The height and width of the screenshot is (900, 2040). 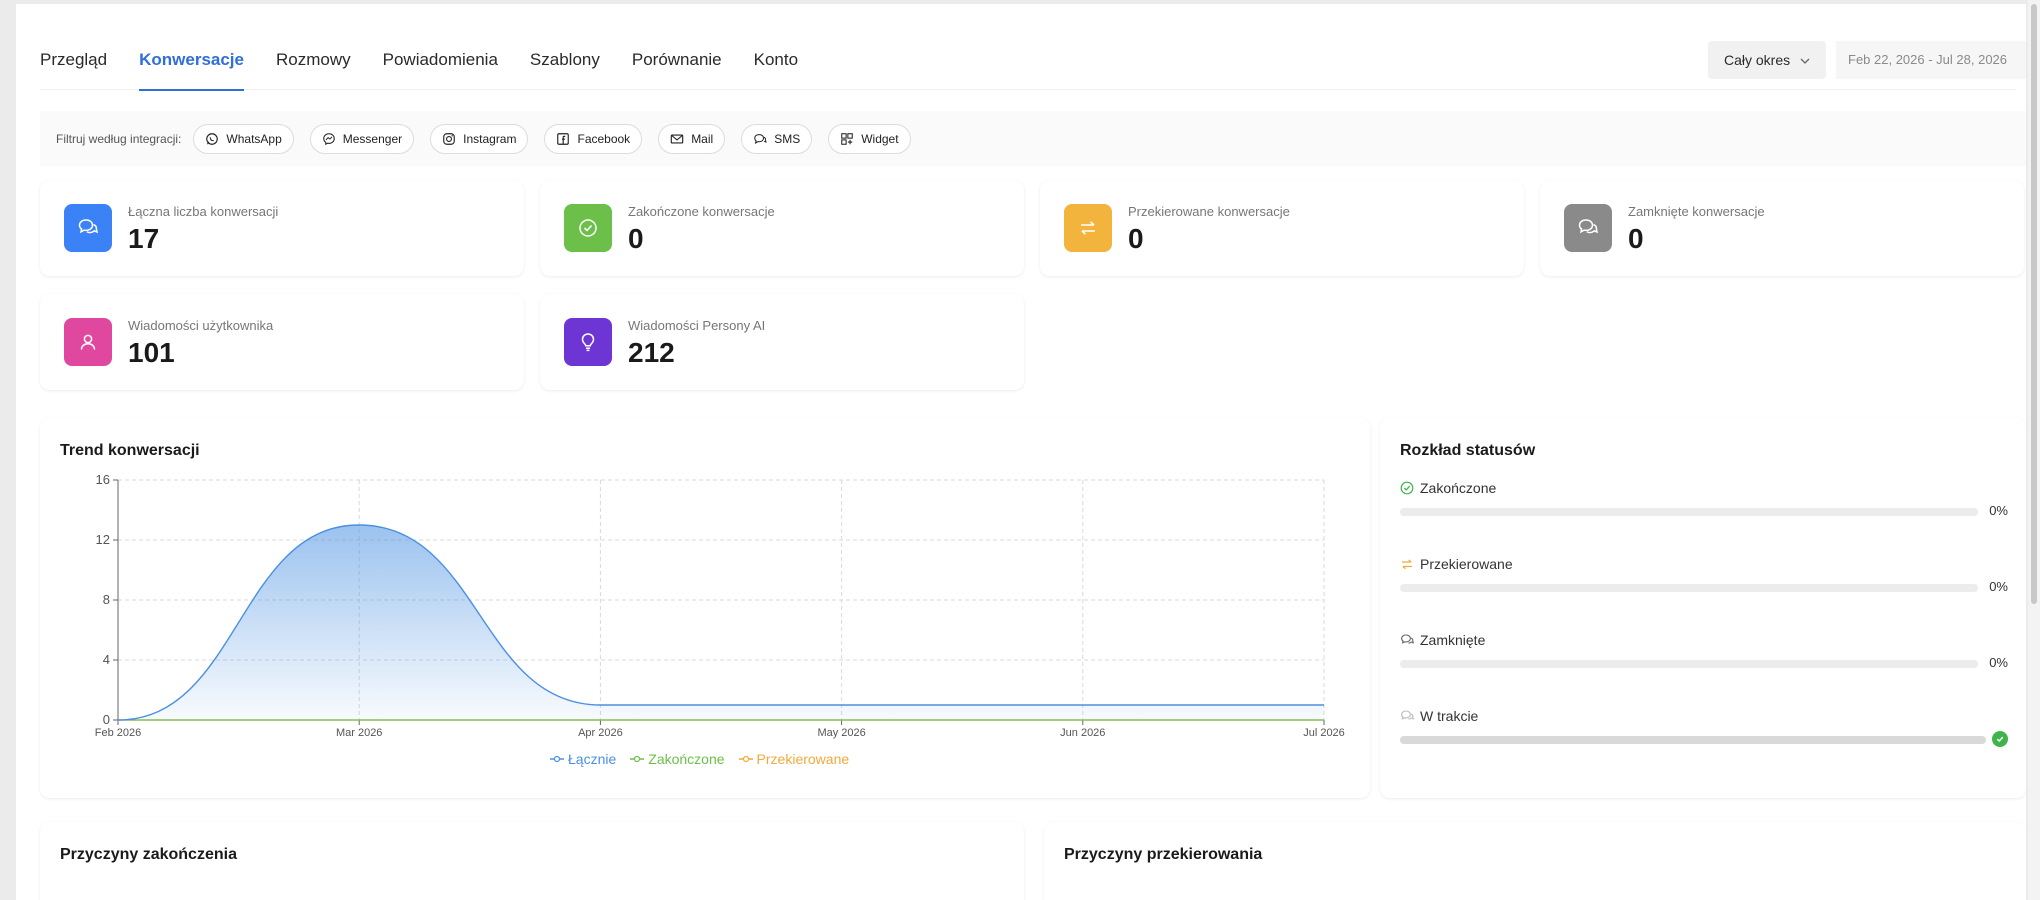 I want to click on sms-icon, so click(x=760, y=138).